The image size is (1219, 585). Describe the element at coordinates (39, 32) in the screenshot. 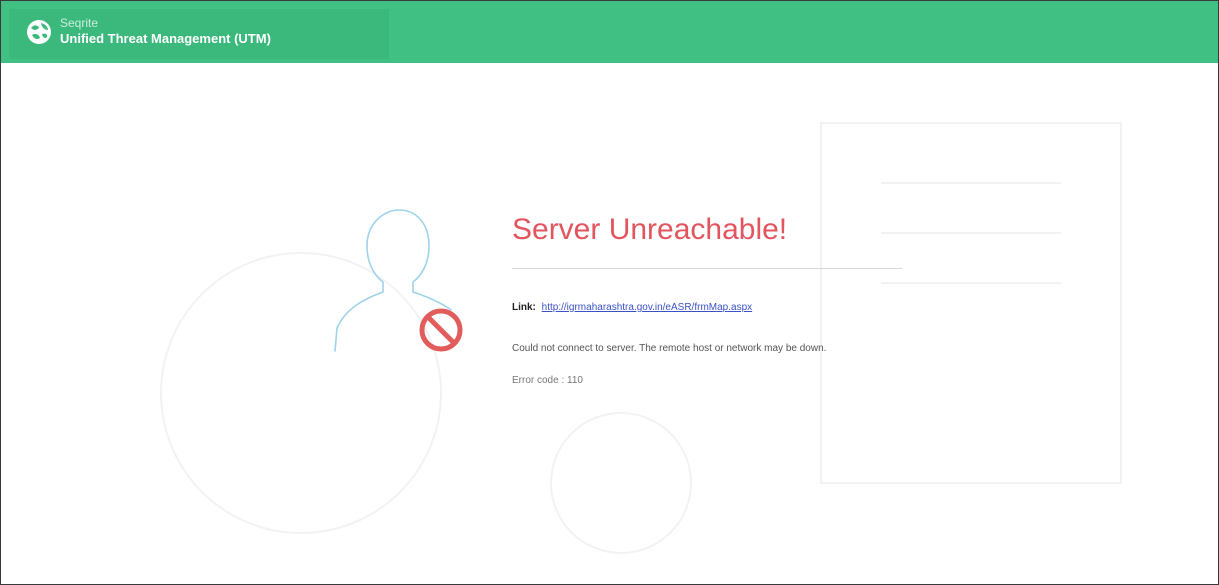

I see `seqrite-globe-logo-icon` at that location.